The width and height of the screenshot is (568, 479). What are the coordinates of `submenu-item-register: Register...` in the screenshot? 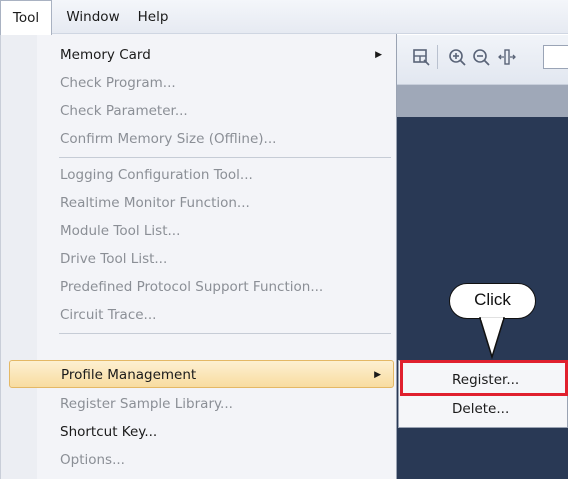 It's located at (483, 380).